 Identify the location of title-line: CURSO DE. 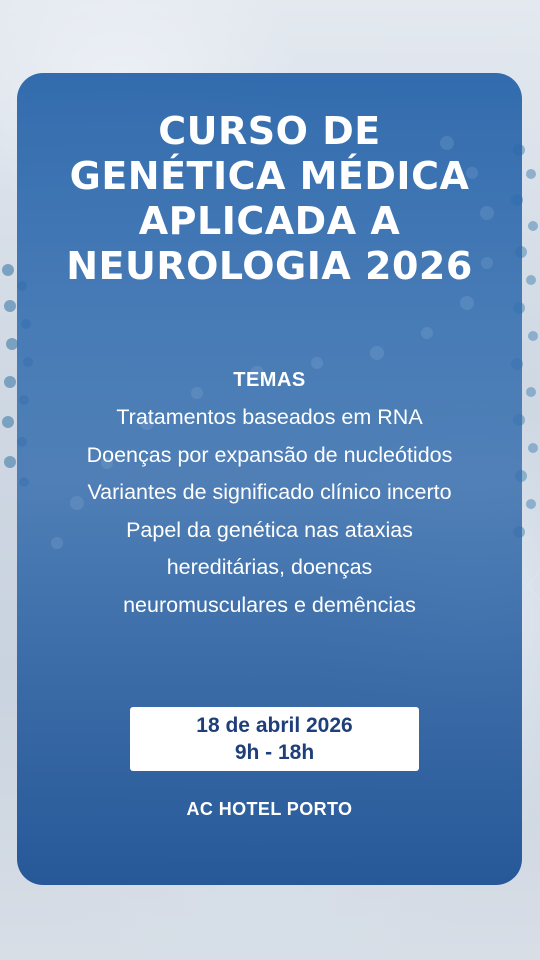
(269, 131).